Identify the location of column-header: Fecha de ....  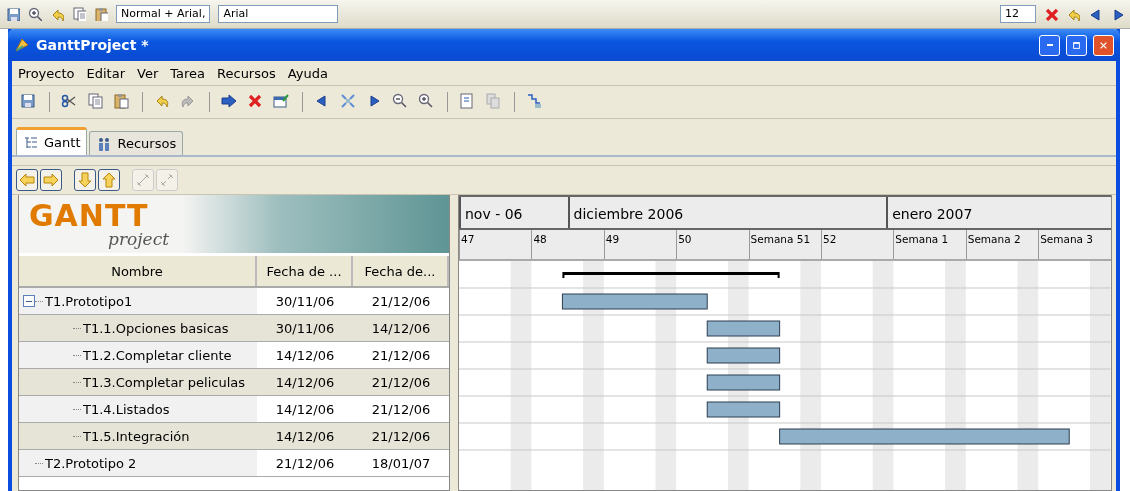
(305, 271).